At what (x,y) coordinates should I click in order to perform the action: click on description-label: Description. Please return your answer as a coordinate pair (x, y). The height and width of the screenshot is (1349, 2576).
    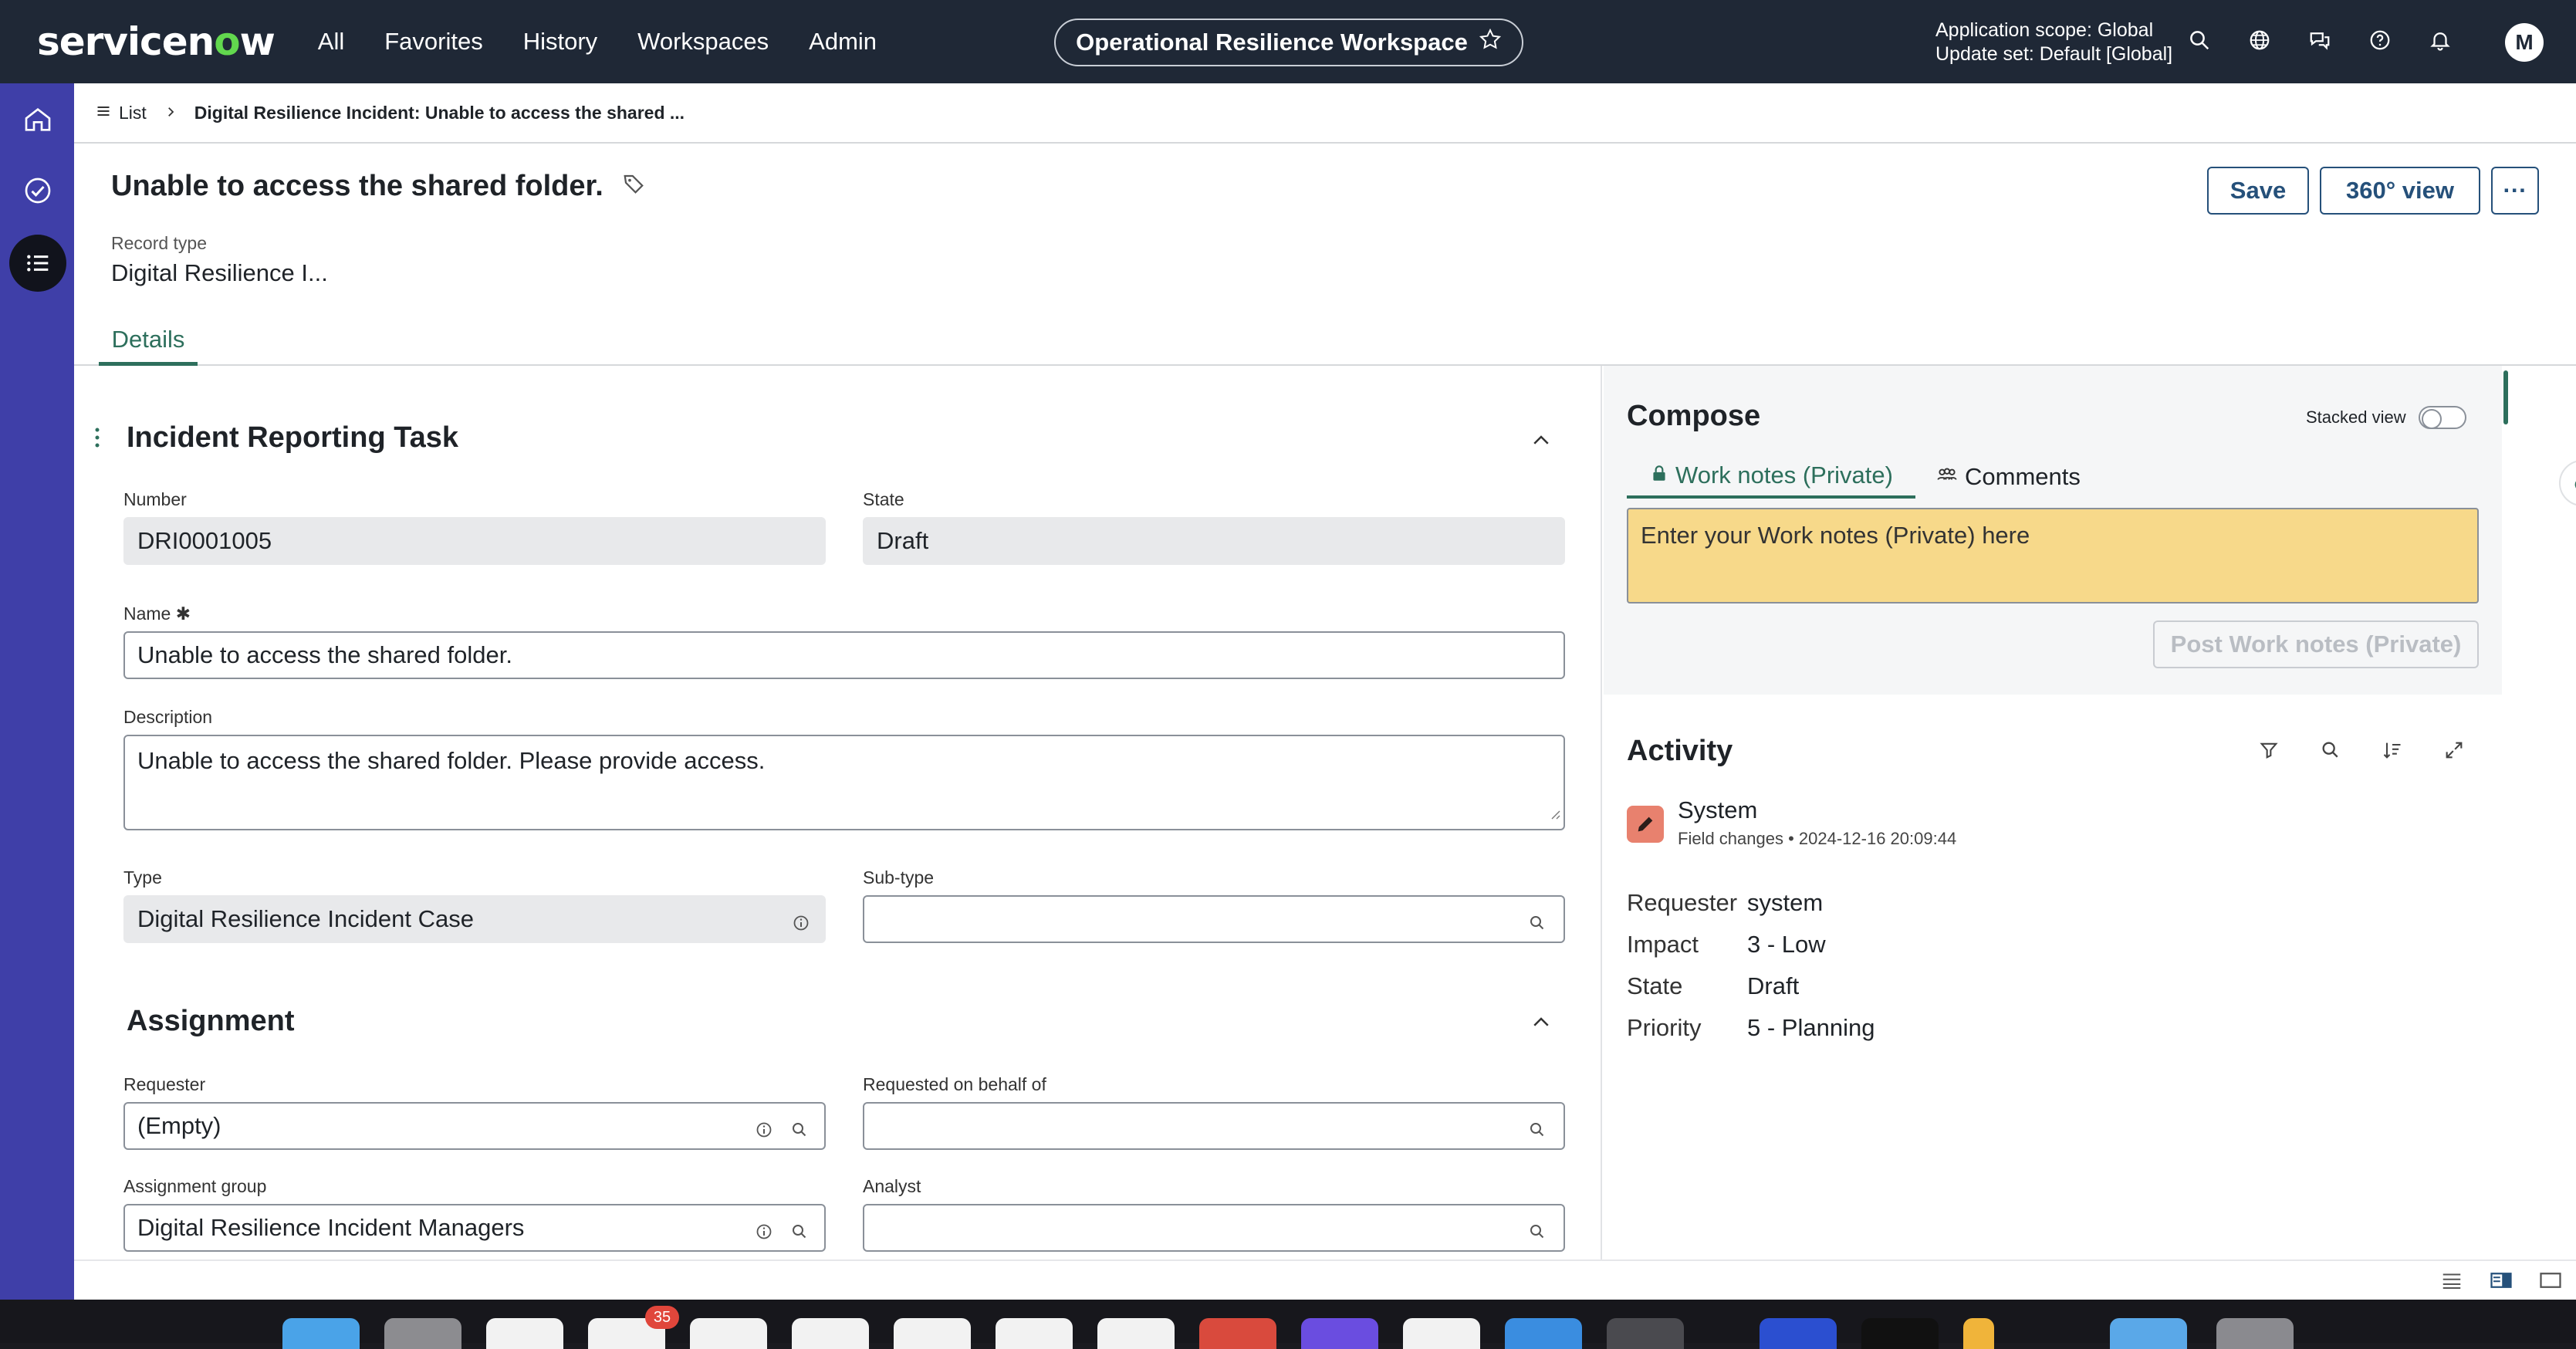
    Looking at the image, I should click on (168, 717).